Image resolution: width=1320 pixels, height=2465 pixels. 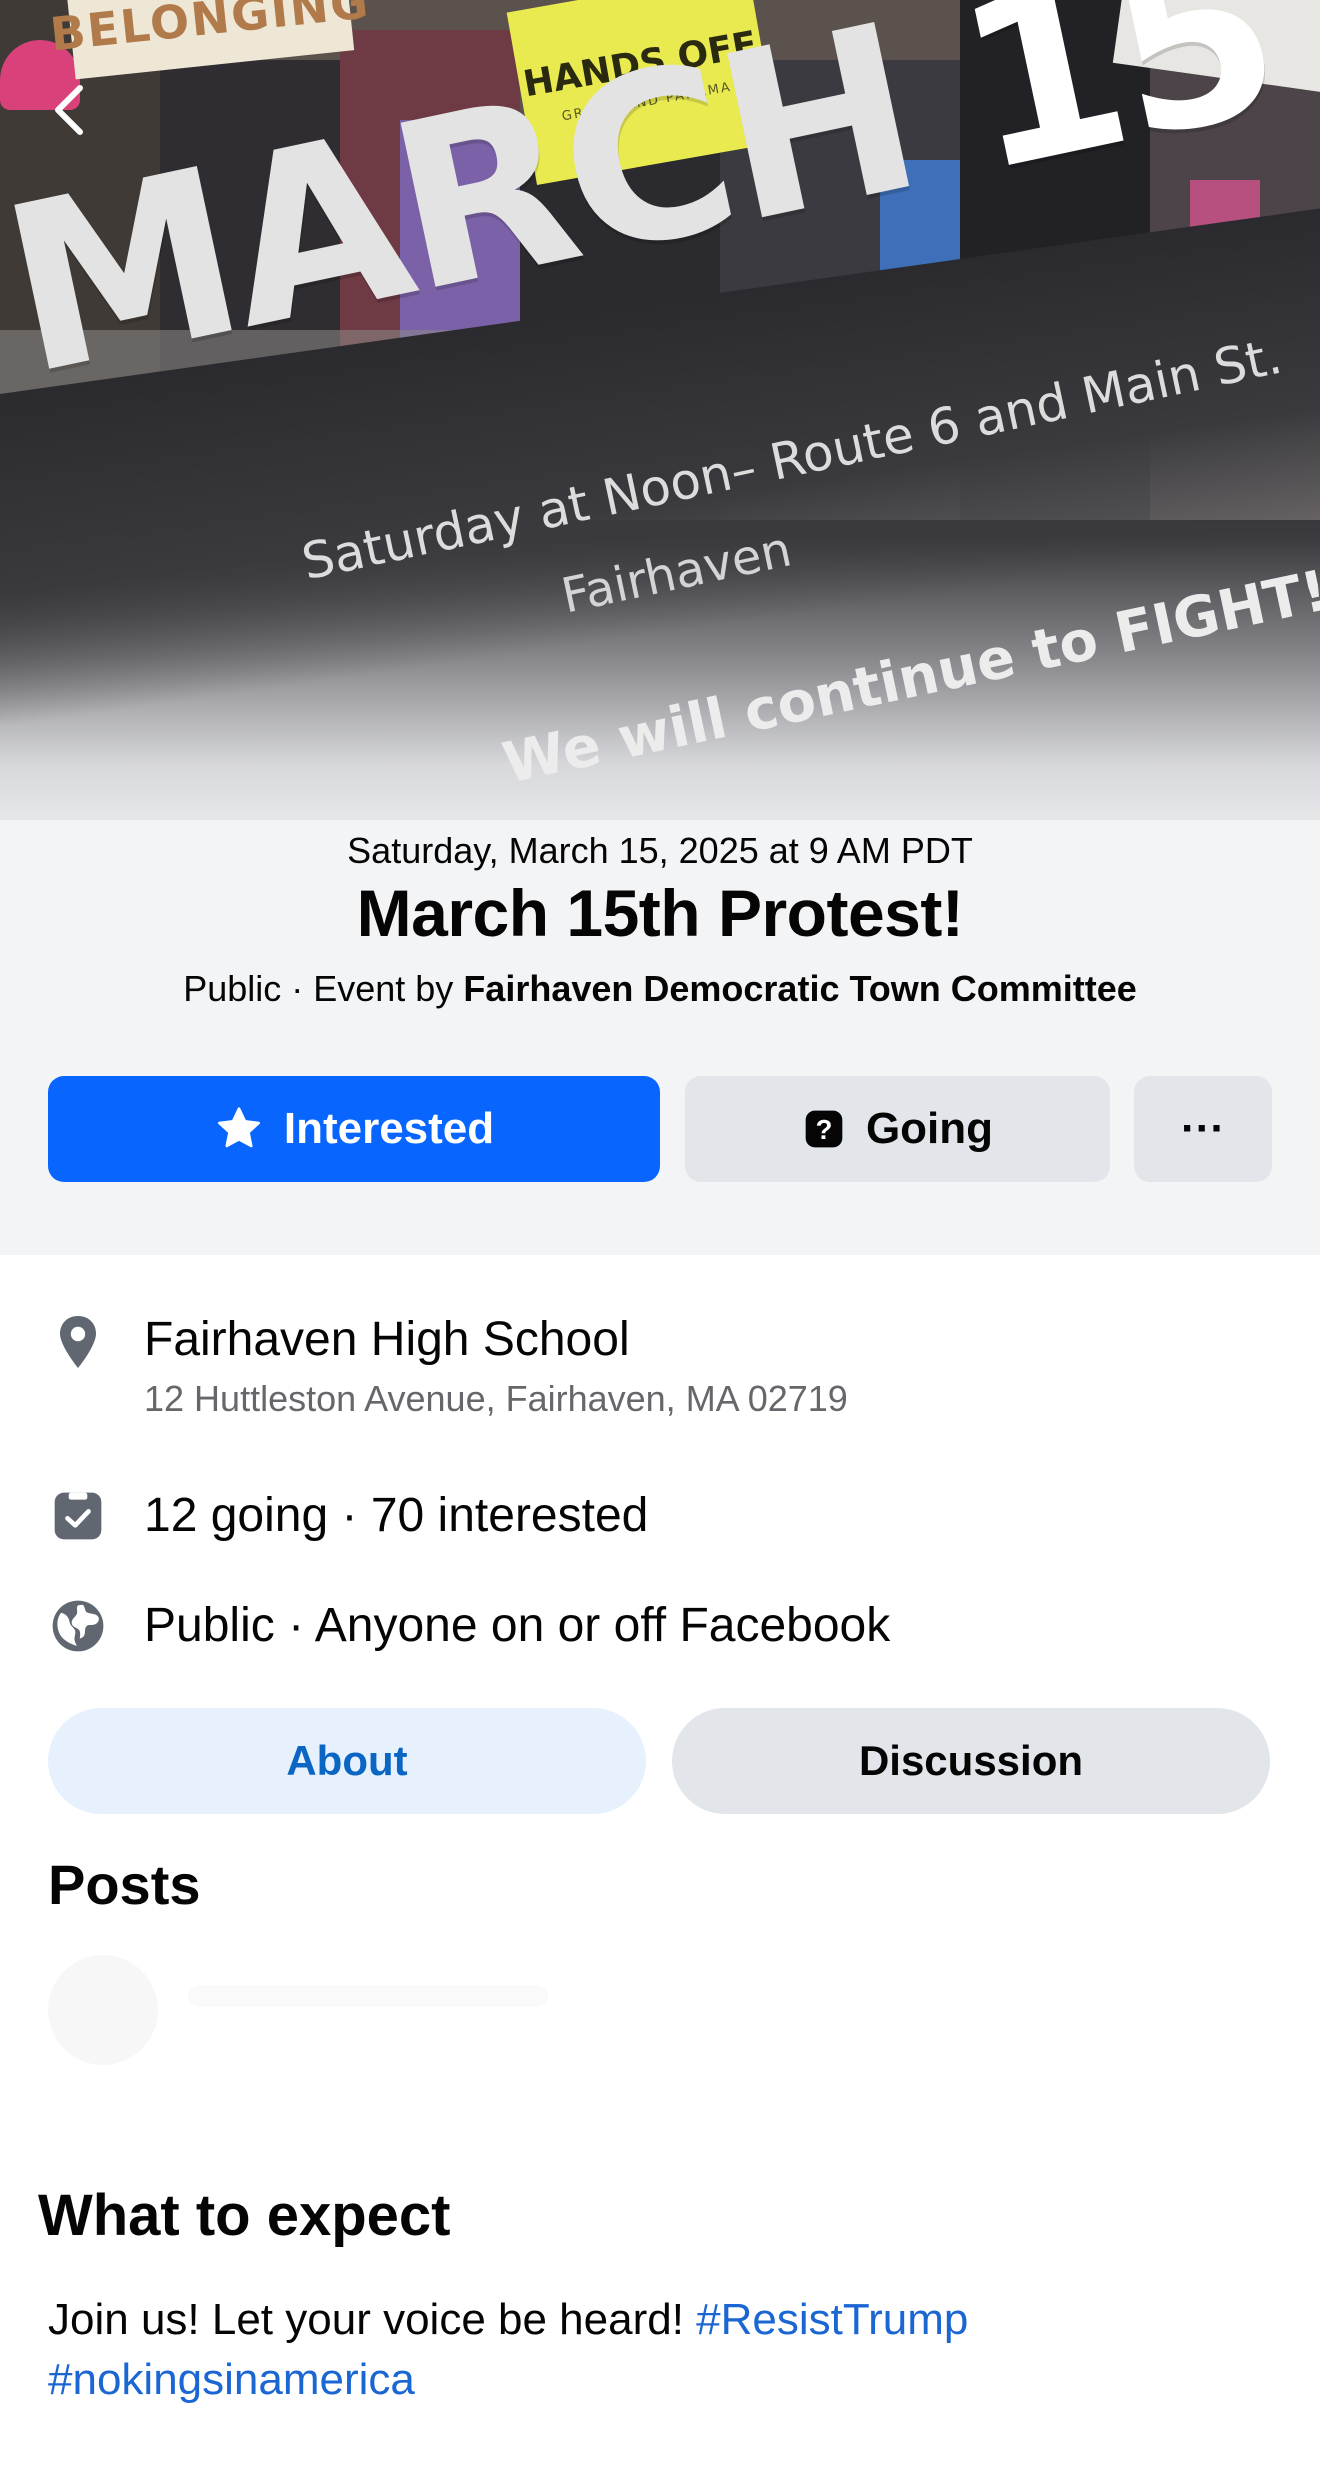 I want to click on back-button, so click(x=70, y=110).